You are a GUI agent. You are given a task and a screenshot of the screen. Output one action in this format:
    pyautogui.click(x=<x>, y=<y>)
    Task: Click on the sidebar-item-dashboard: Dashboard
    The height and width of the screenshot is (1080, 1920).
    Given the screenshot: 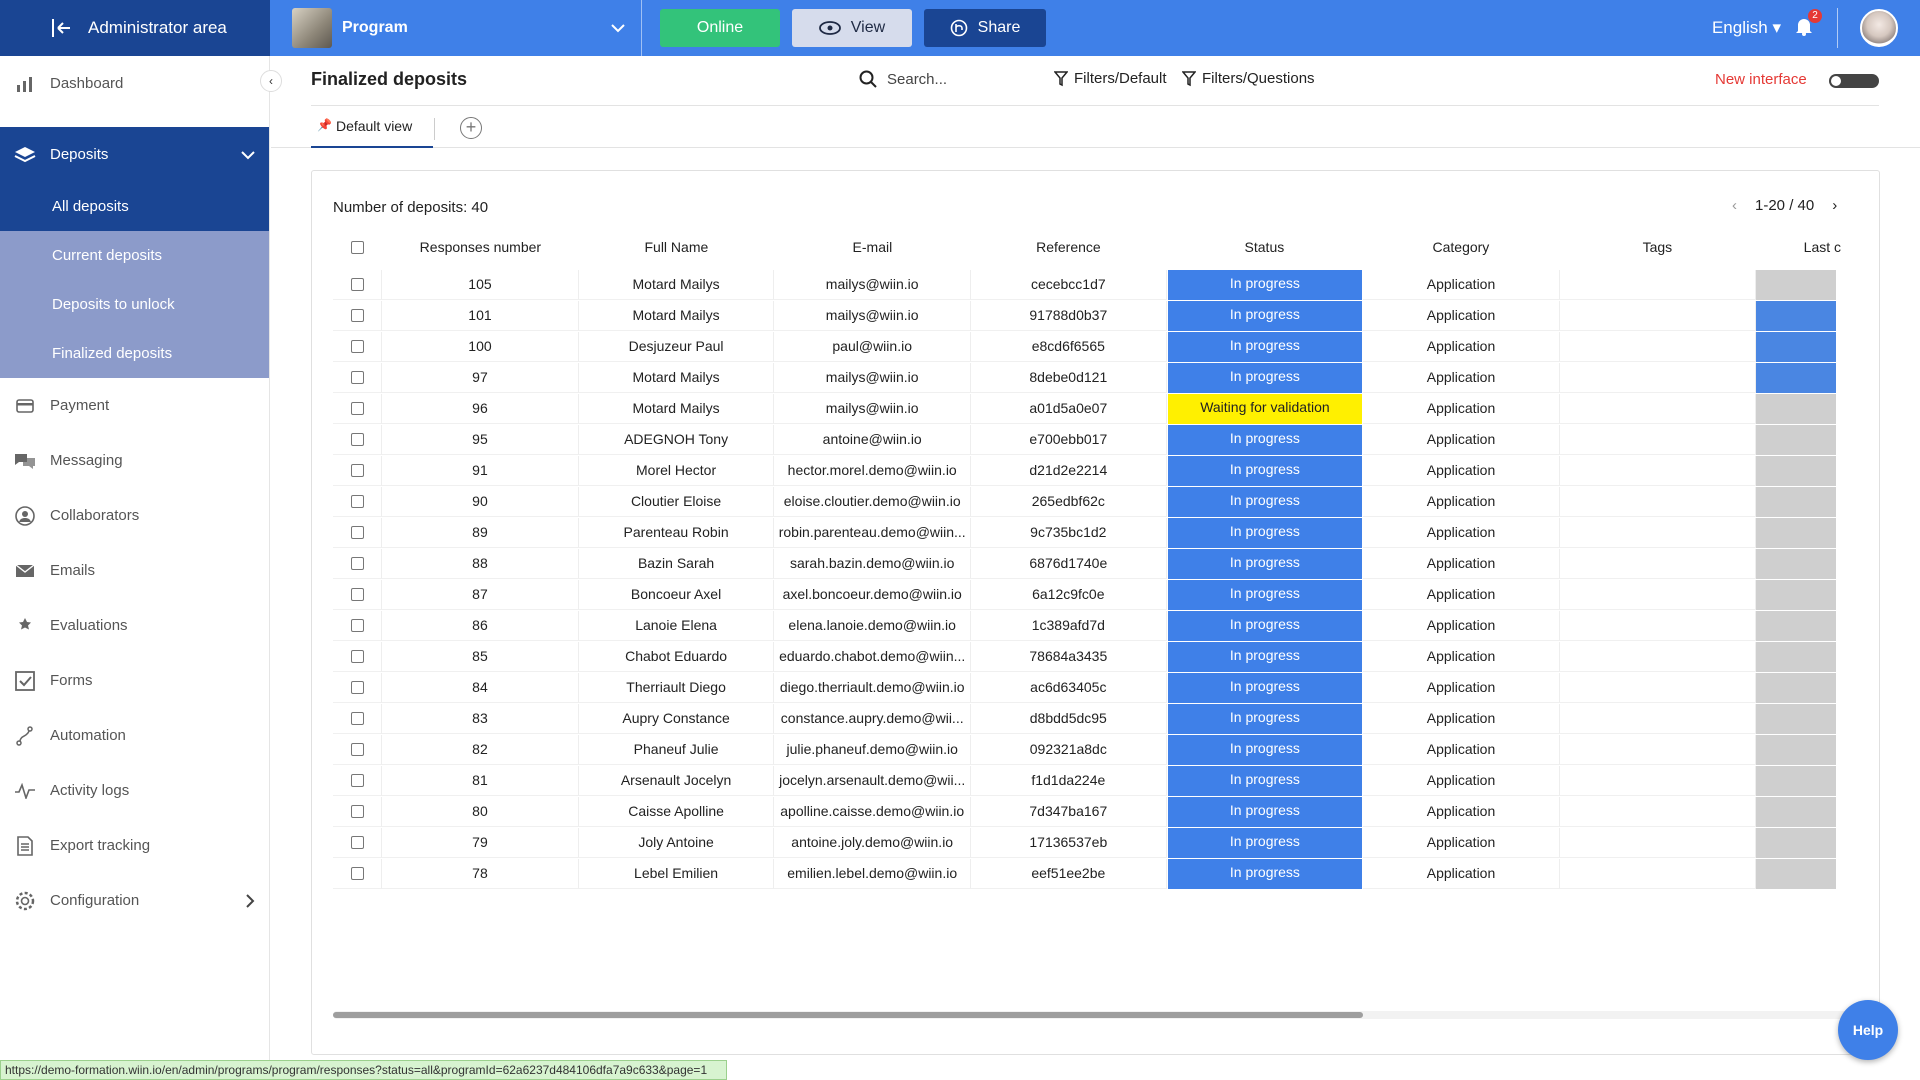 What is the action you would take?
    pyautogui.click(x=134, y=83)
    